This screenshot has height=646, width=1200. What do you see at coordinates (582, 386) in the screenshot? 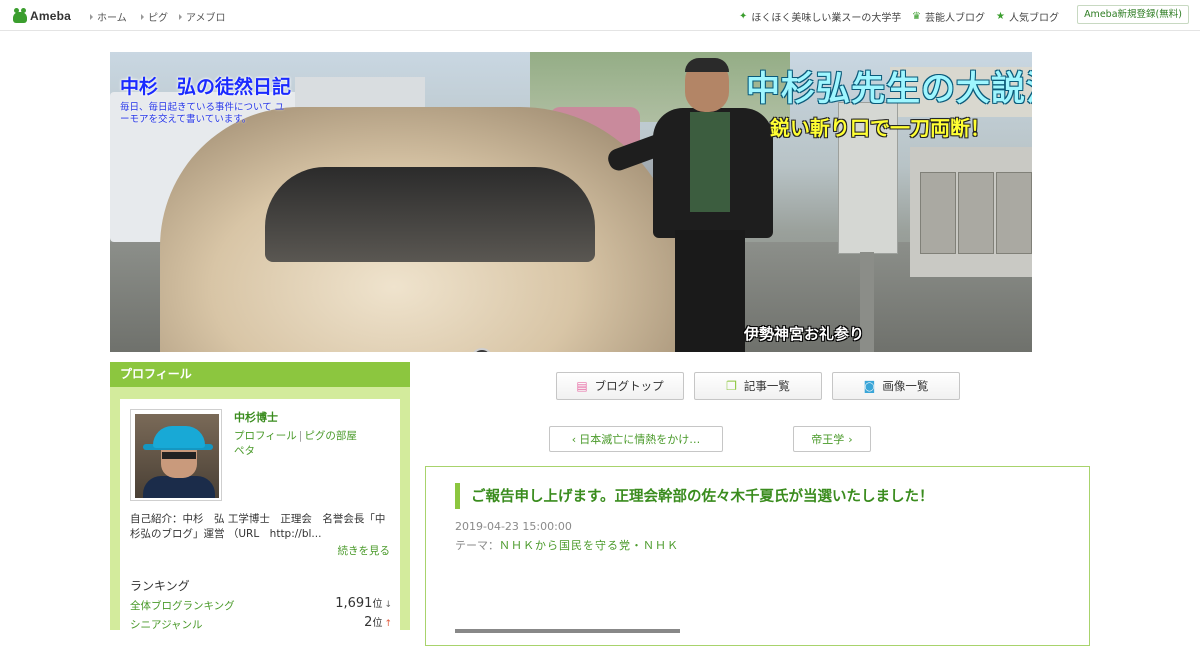
I see `document-icon: ▤` at bounding box center [582, 386].